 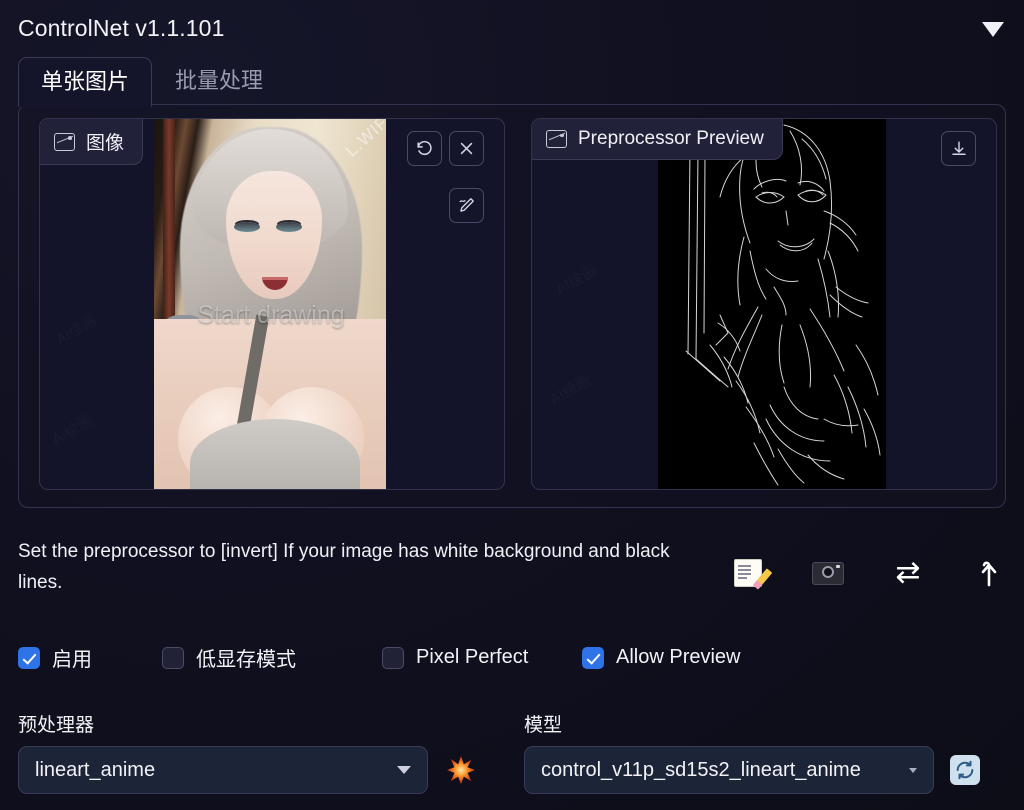 What do you see at coordinates (472, 657) in the screenshot?
I see `checkbox-pixel-perfect-label: Pixel Perfect` at bounding box center [472, 657].